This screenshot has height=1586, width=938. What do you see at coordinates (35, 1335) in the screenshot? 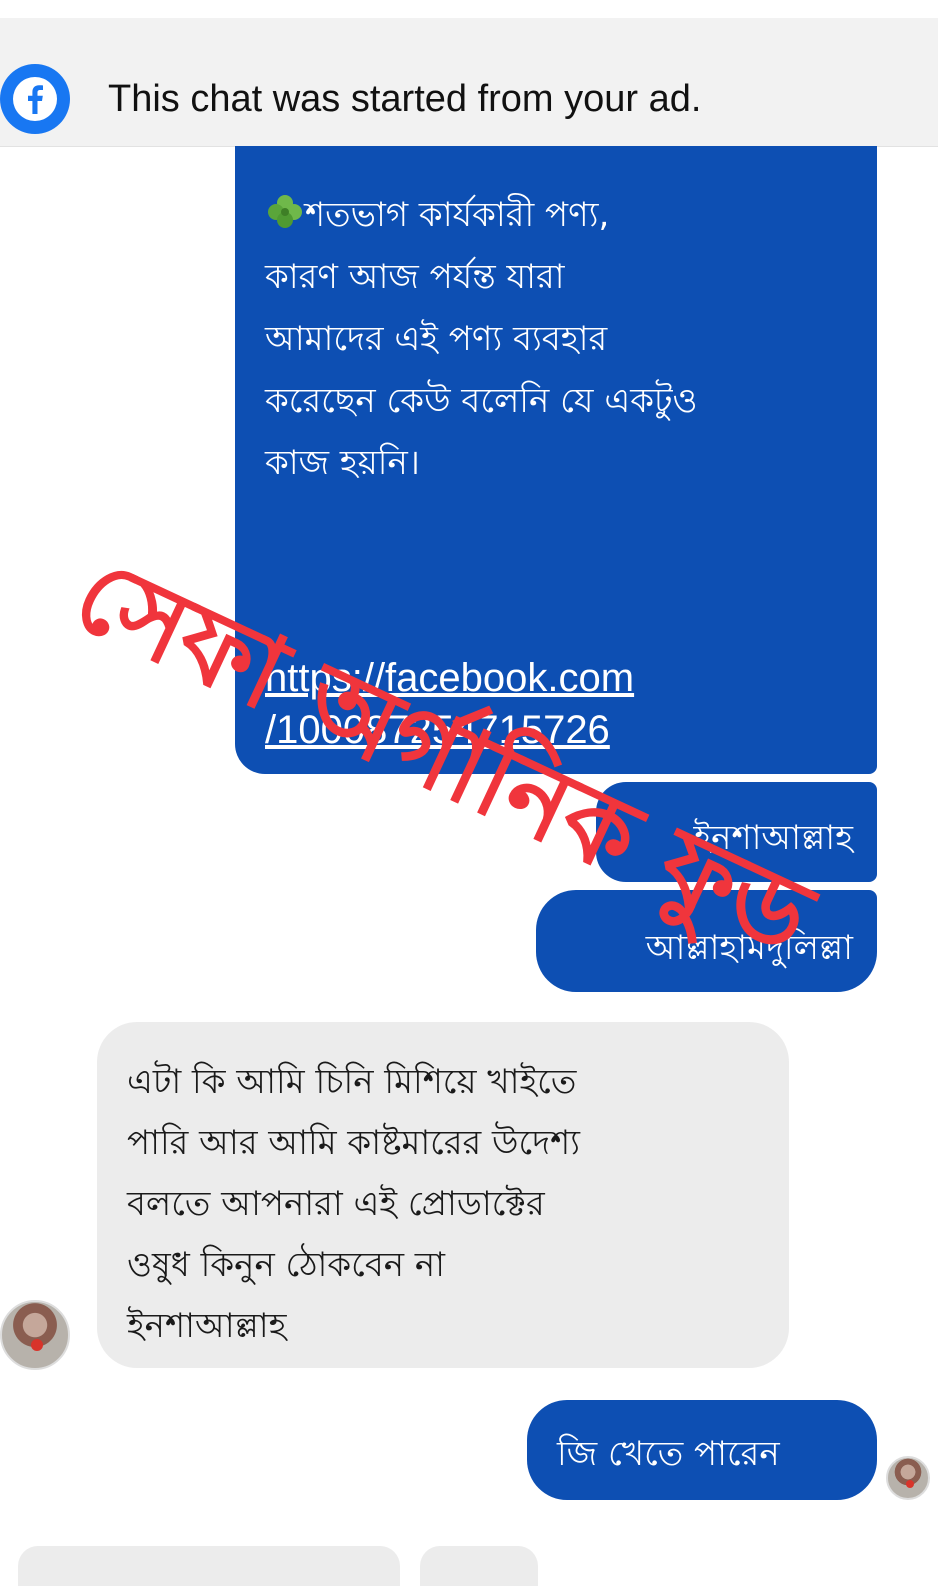
I see `sender-avatar` at bounding box center [35, 1335].